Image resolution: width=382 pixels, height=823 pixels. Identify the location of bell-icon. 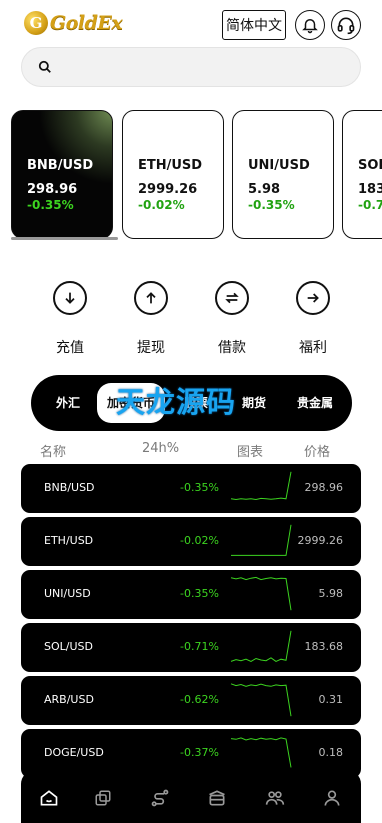
(310, 26).